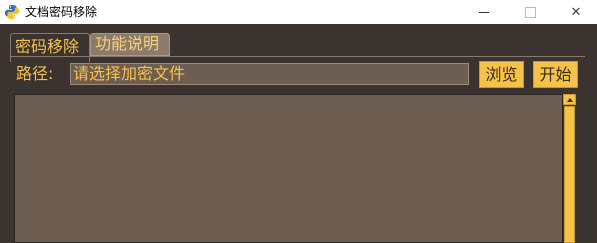 The width and height of the screenshot is (597, 243). I want to click on window-title: 文档密码移除, so click(61, 12).